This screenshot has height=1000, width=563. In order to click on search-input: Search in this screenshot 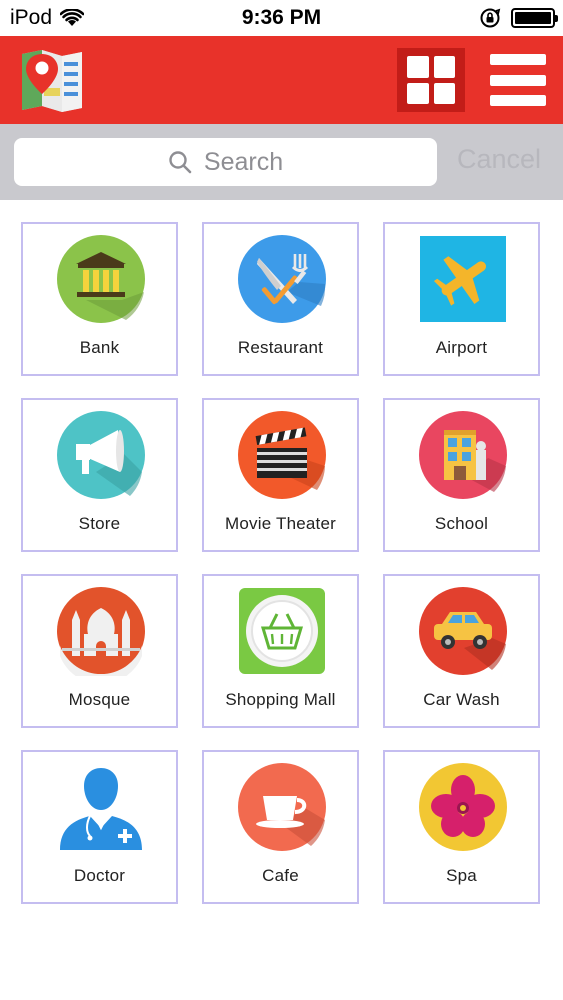, I will do `click(225, 162)`.